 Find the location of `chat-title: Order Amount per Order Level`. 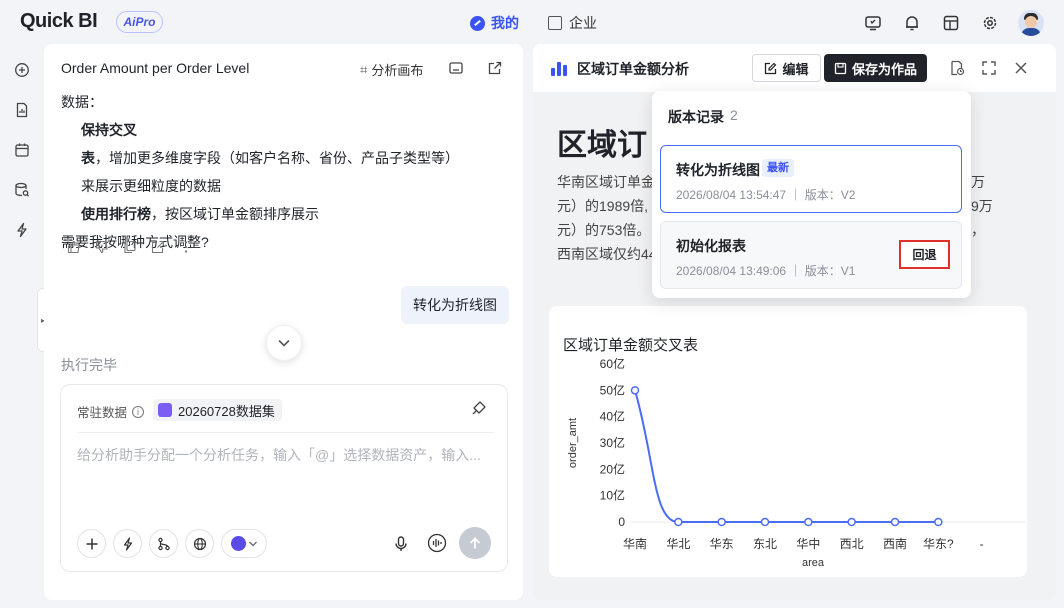

chat-title: Order Amount per Order Level is located at coordinates (155, 68).